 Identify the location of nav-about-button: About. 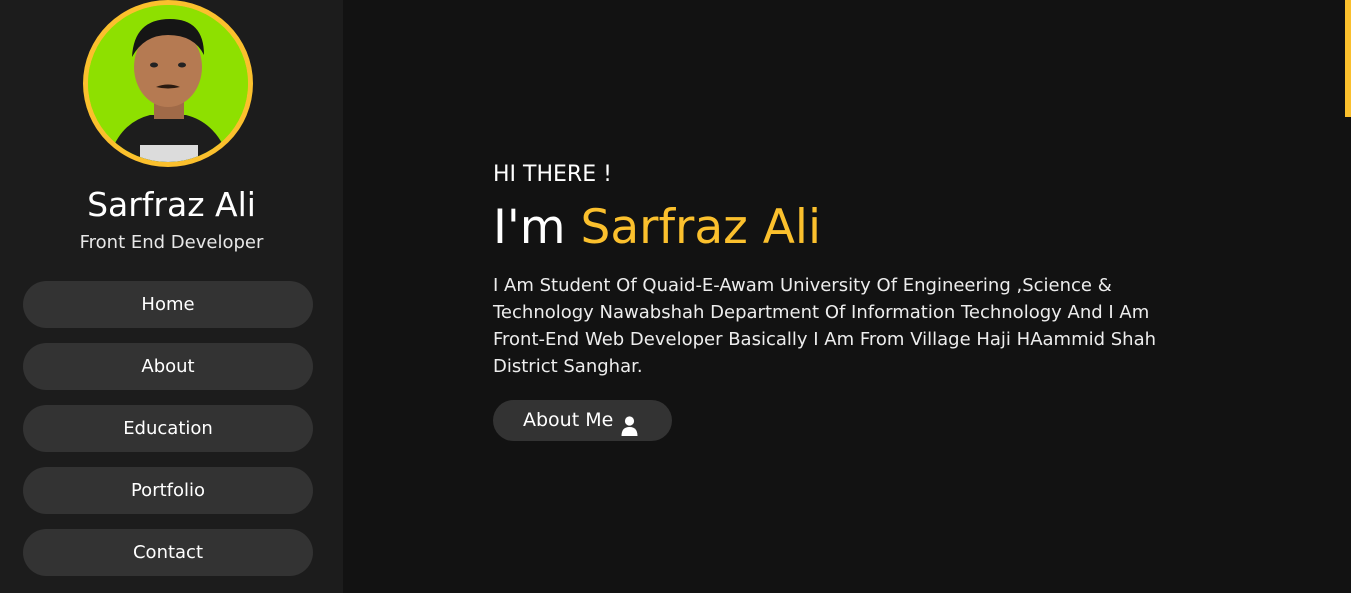
(168, 366).